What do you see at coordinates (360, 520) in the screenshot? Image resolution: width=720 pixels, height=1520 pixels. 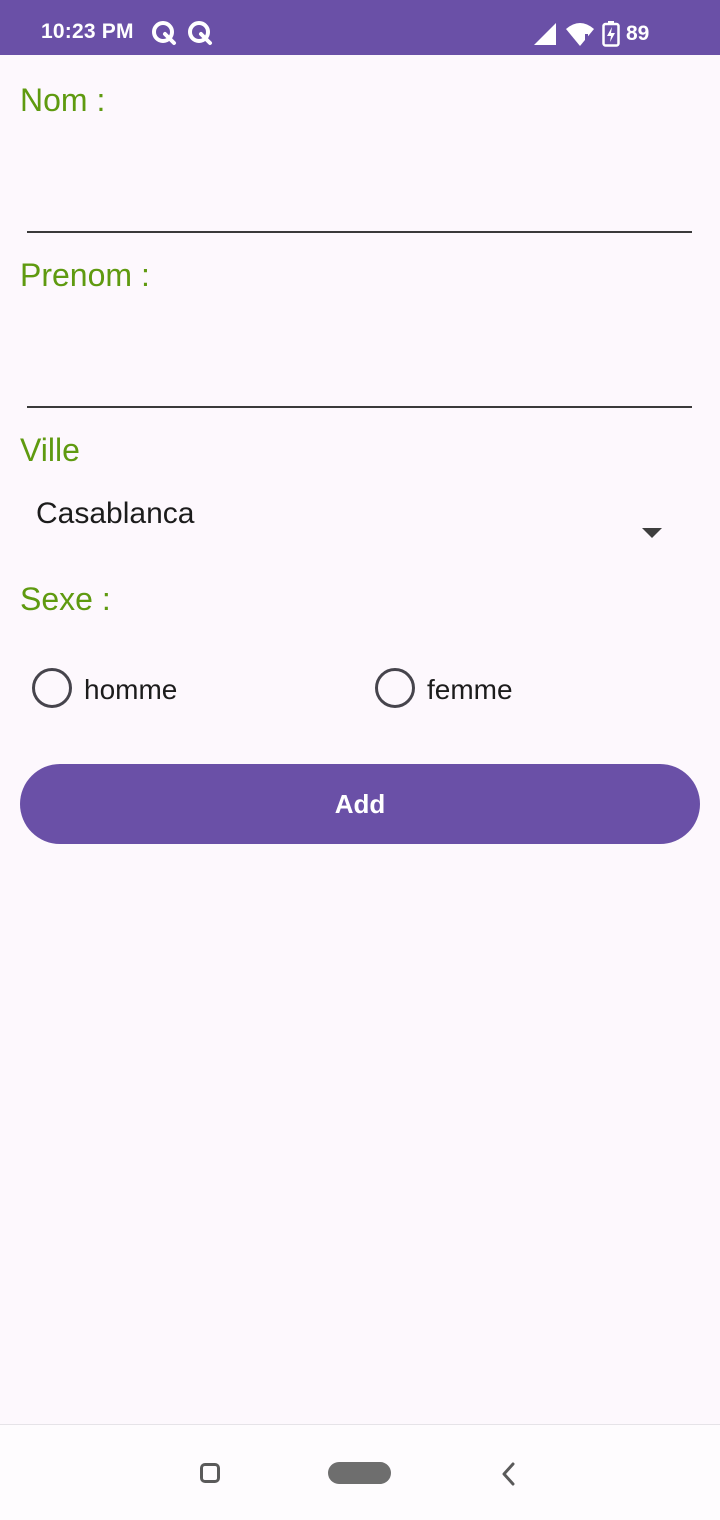 I see `ville-spinner: Casablanca` at bounding box center [360, 520].